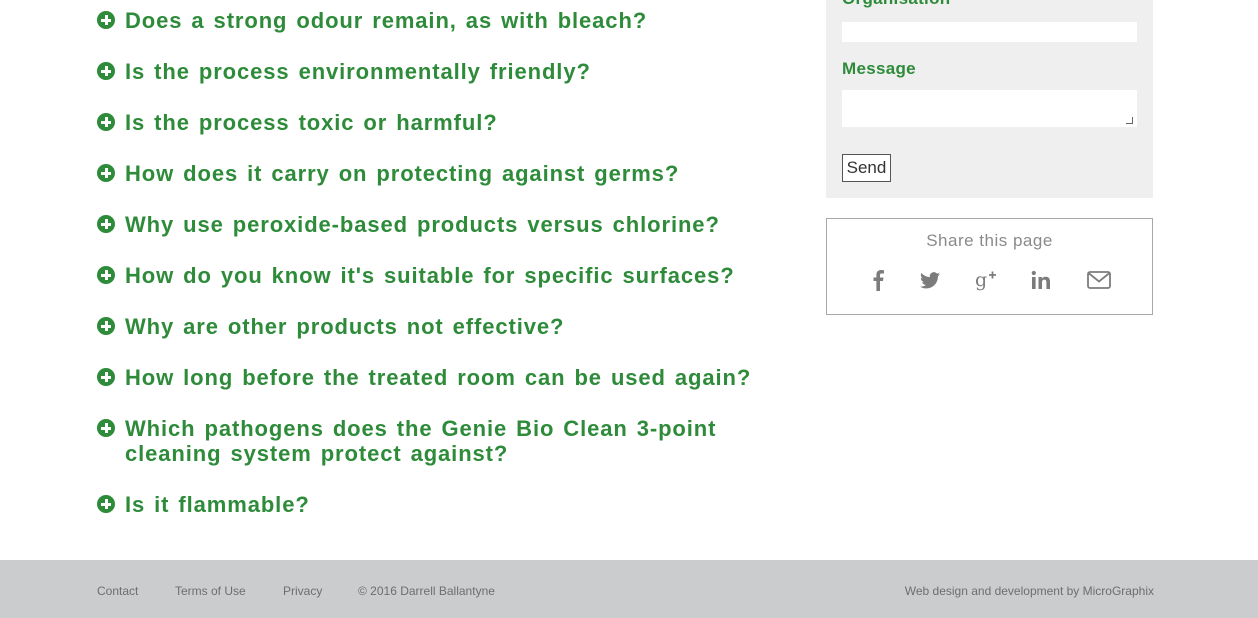 The height and width of the screenshot is (618, 1258). I want to click on footer-contact-link: Contact, so click(117, 591).